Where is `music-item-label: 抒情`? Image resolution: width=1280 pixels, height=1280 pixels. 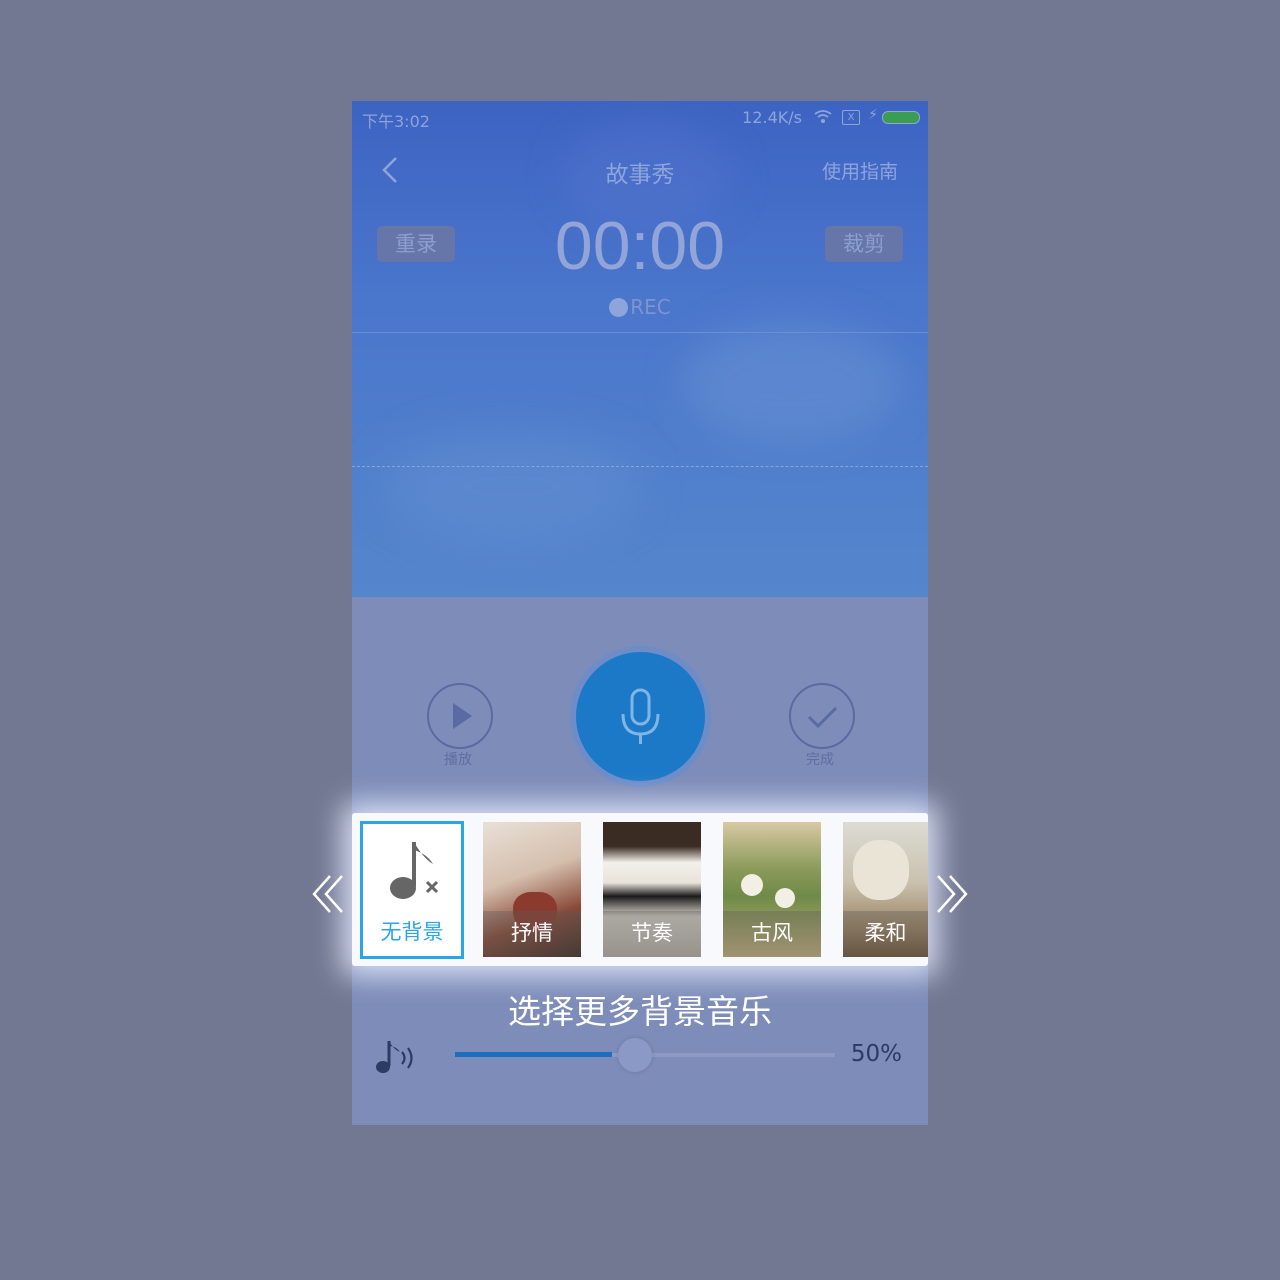
music-item-label: 抒情 is located at coordinates (532, 933).